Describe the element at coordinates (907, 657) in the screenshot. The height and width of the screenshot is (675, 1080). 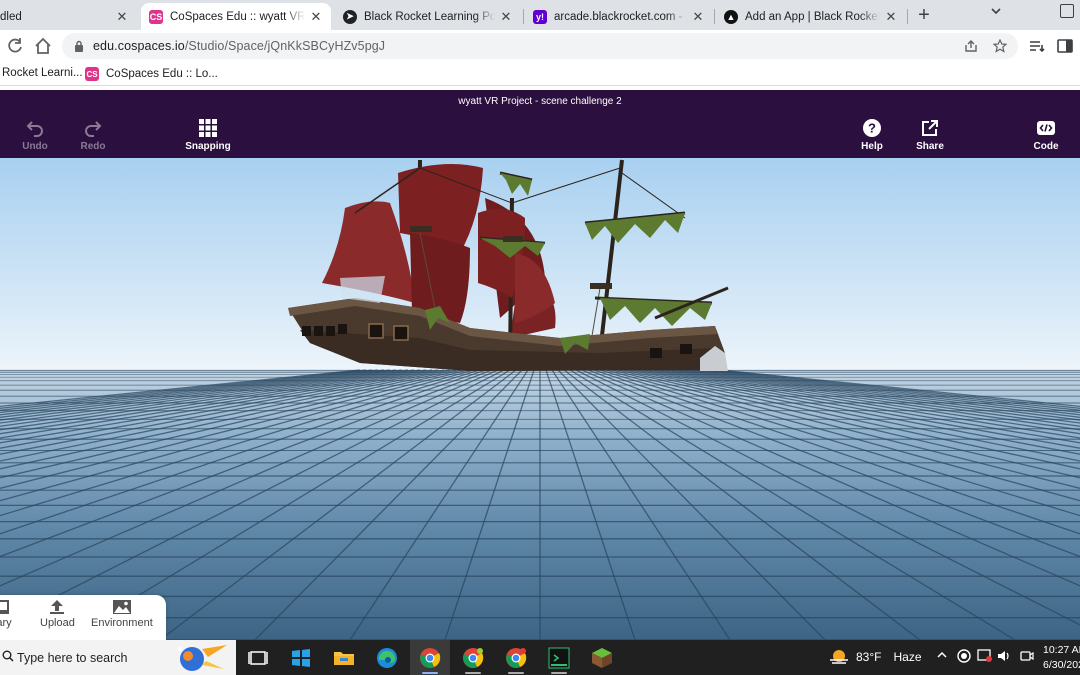
I see `weather-desc: Haze` at that location.